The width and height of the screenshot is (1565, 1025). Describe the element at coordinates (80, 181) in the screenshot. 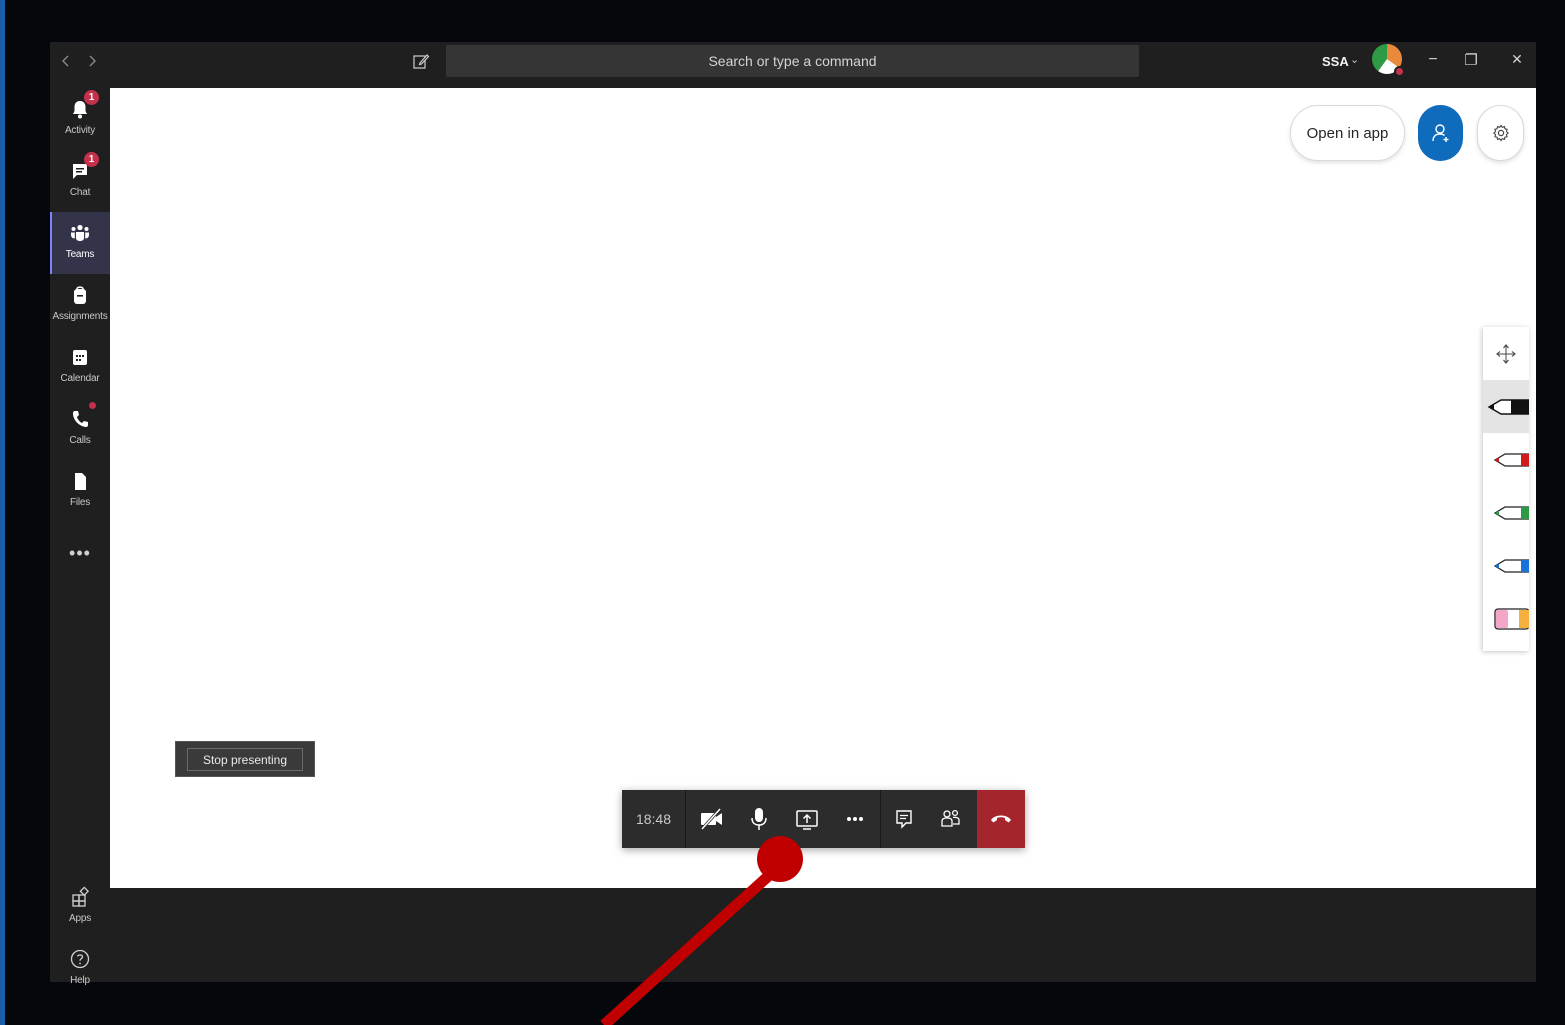

I see `rail-item-chat: 1 Chat` at that location.